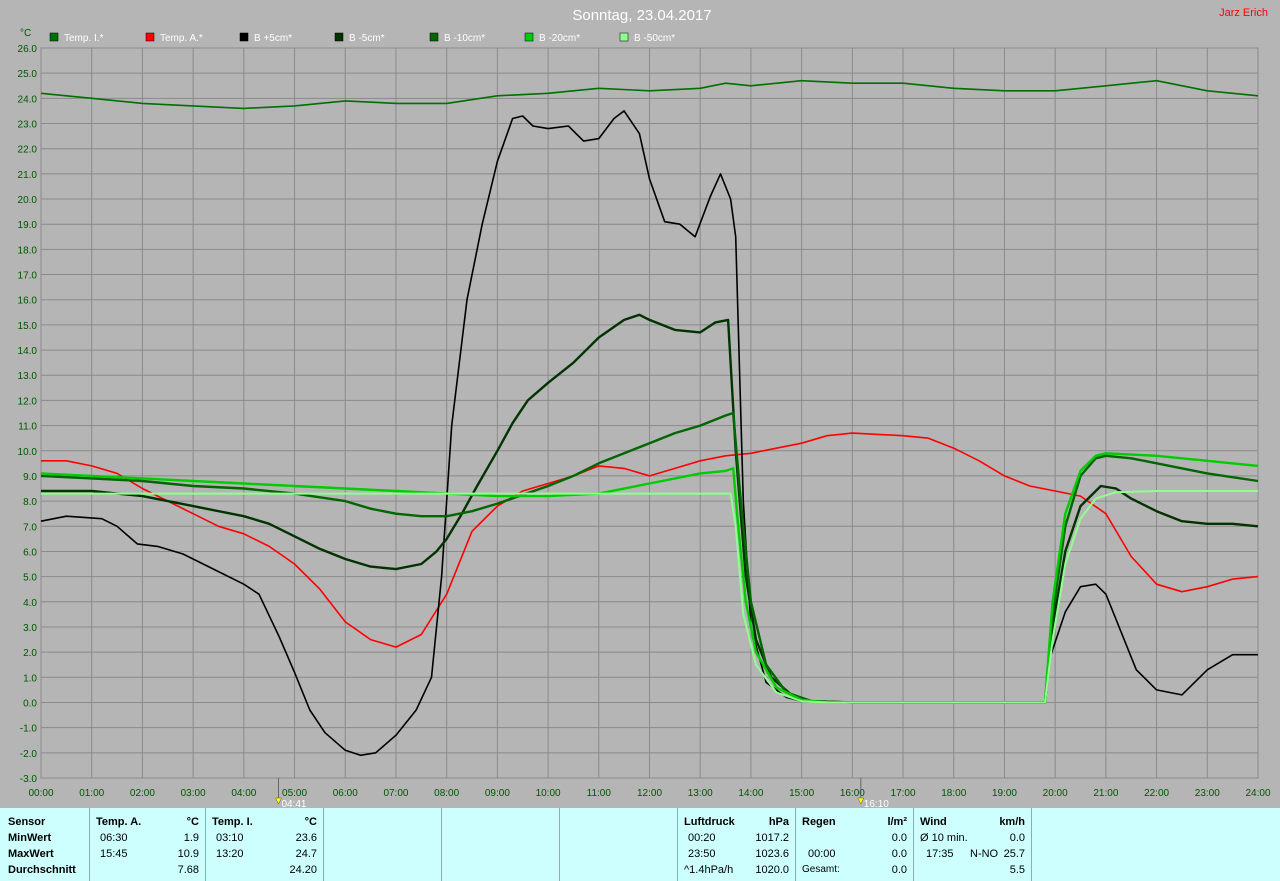  I want to click on temp-i-max-time: 13:20, so click(230, 854).